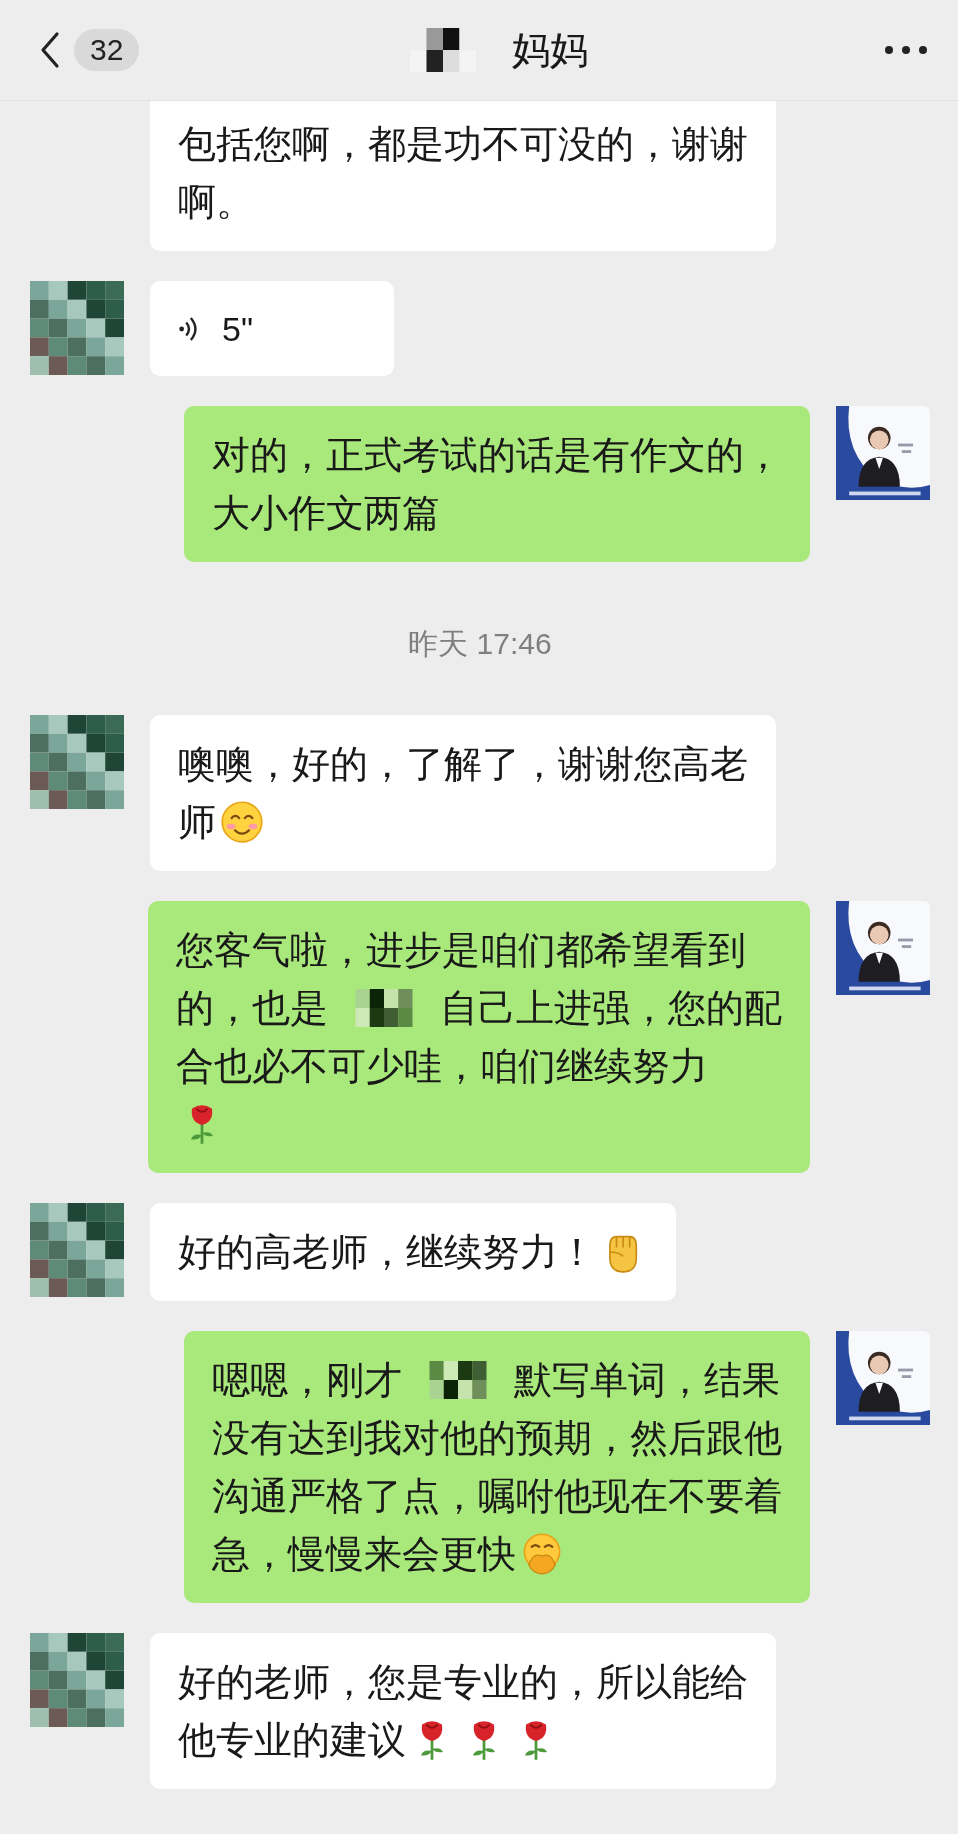  I want to click on message-text: 急，慢慢来会更快, so click(364, 1554).